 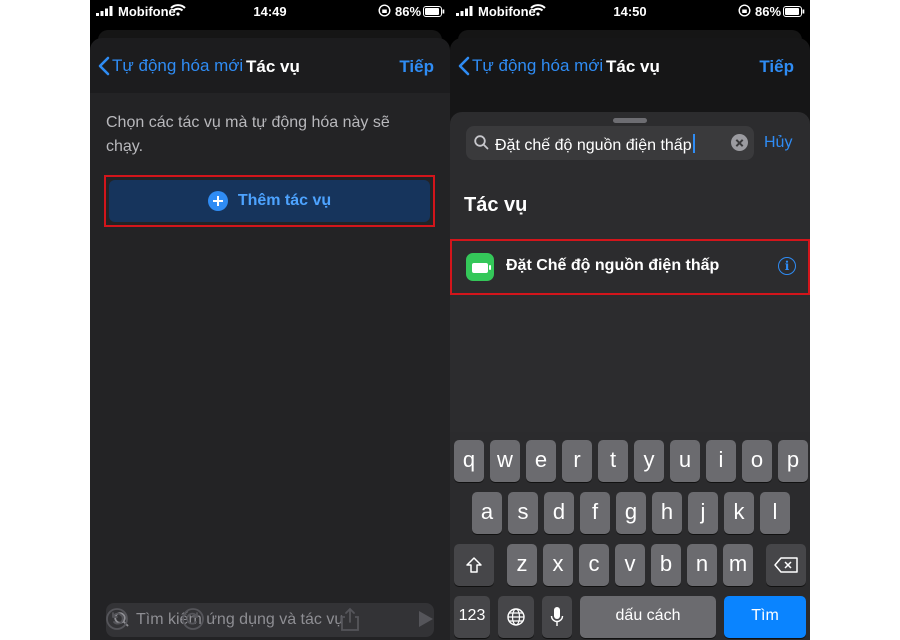 What do you see at coordinates (739, 142) in the screenshot?
I see `clear-text-icon` at bounding box center [739, 142].